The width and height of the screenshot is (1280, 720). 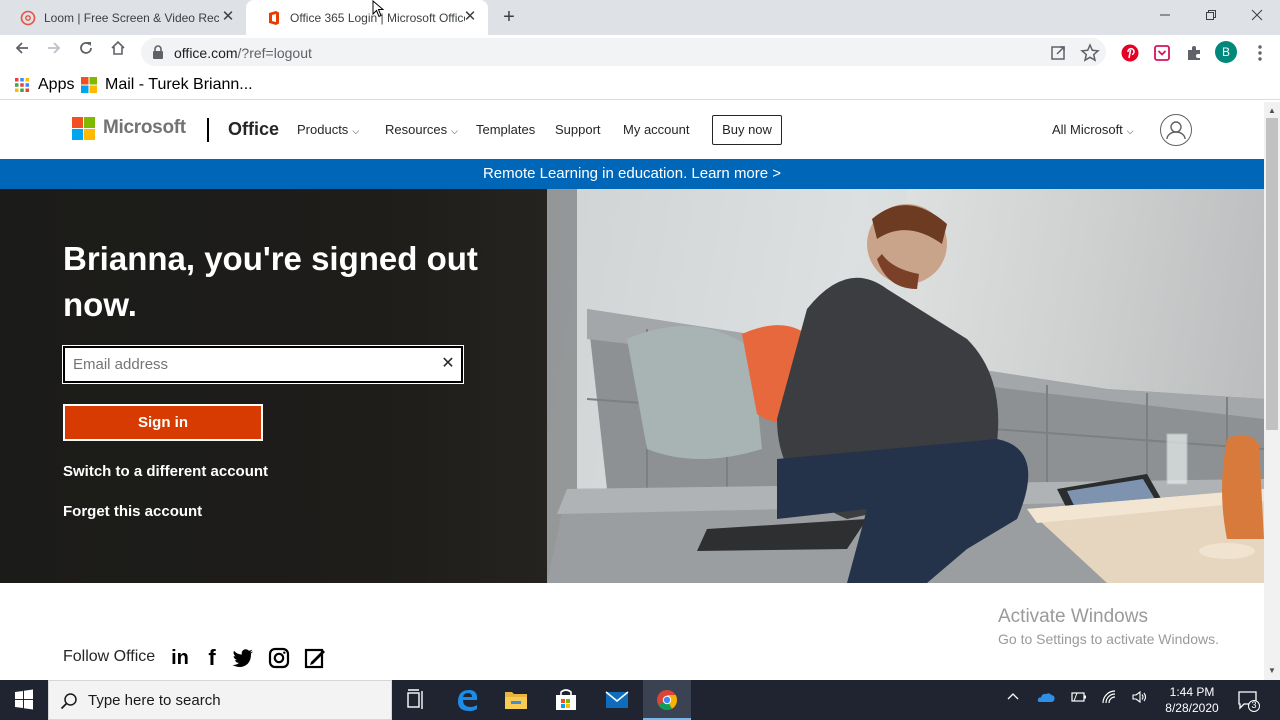 What do you see at coordinates (416, 129) in the screenshot?
I see `nav-label: Resources` at bounding box center [416, 129].